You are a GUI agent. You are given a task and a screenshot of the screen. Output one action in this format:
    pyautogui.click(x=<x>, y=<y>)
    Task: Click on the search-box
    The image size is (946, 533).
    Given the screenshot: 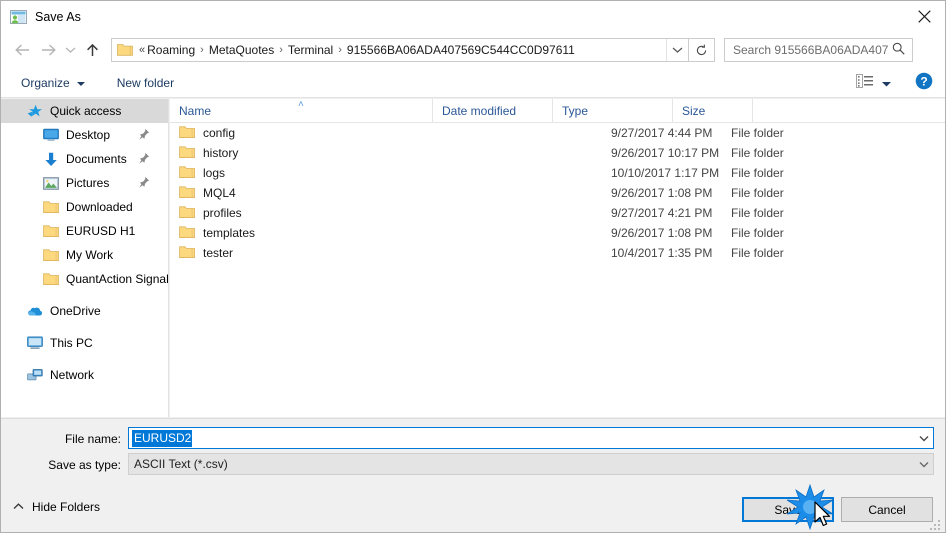 What is the action you would take?
    pyautogui.click(x=818, y=50)
    